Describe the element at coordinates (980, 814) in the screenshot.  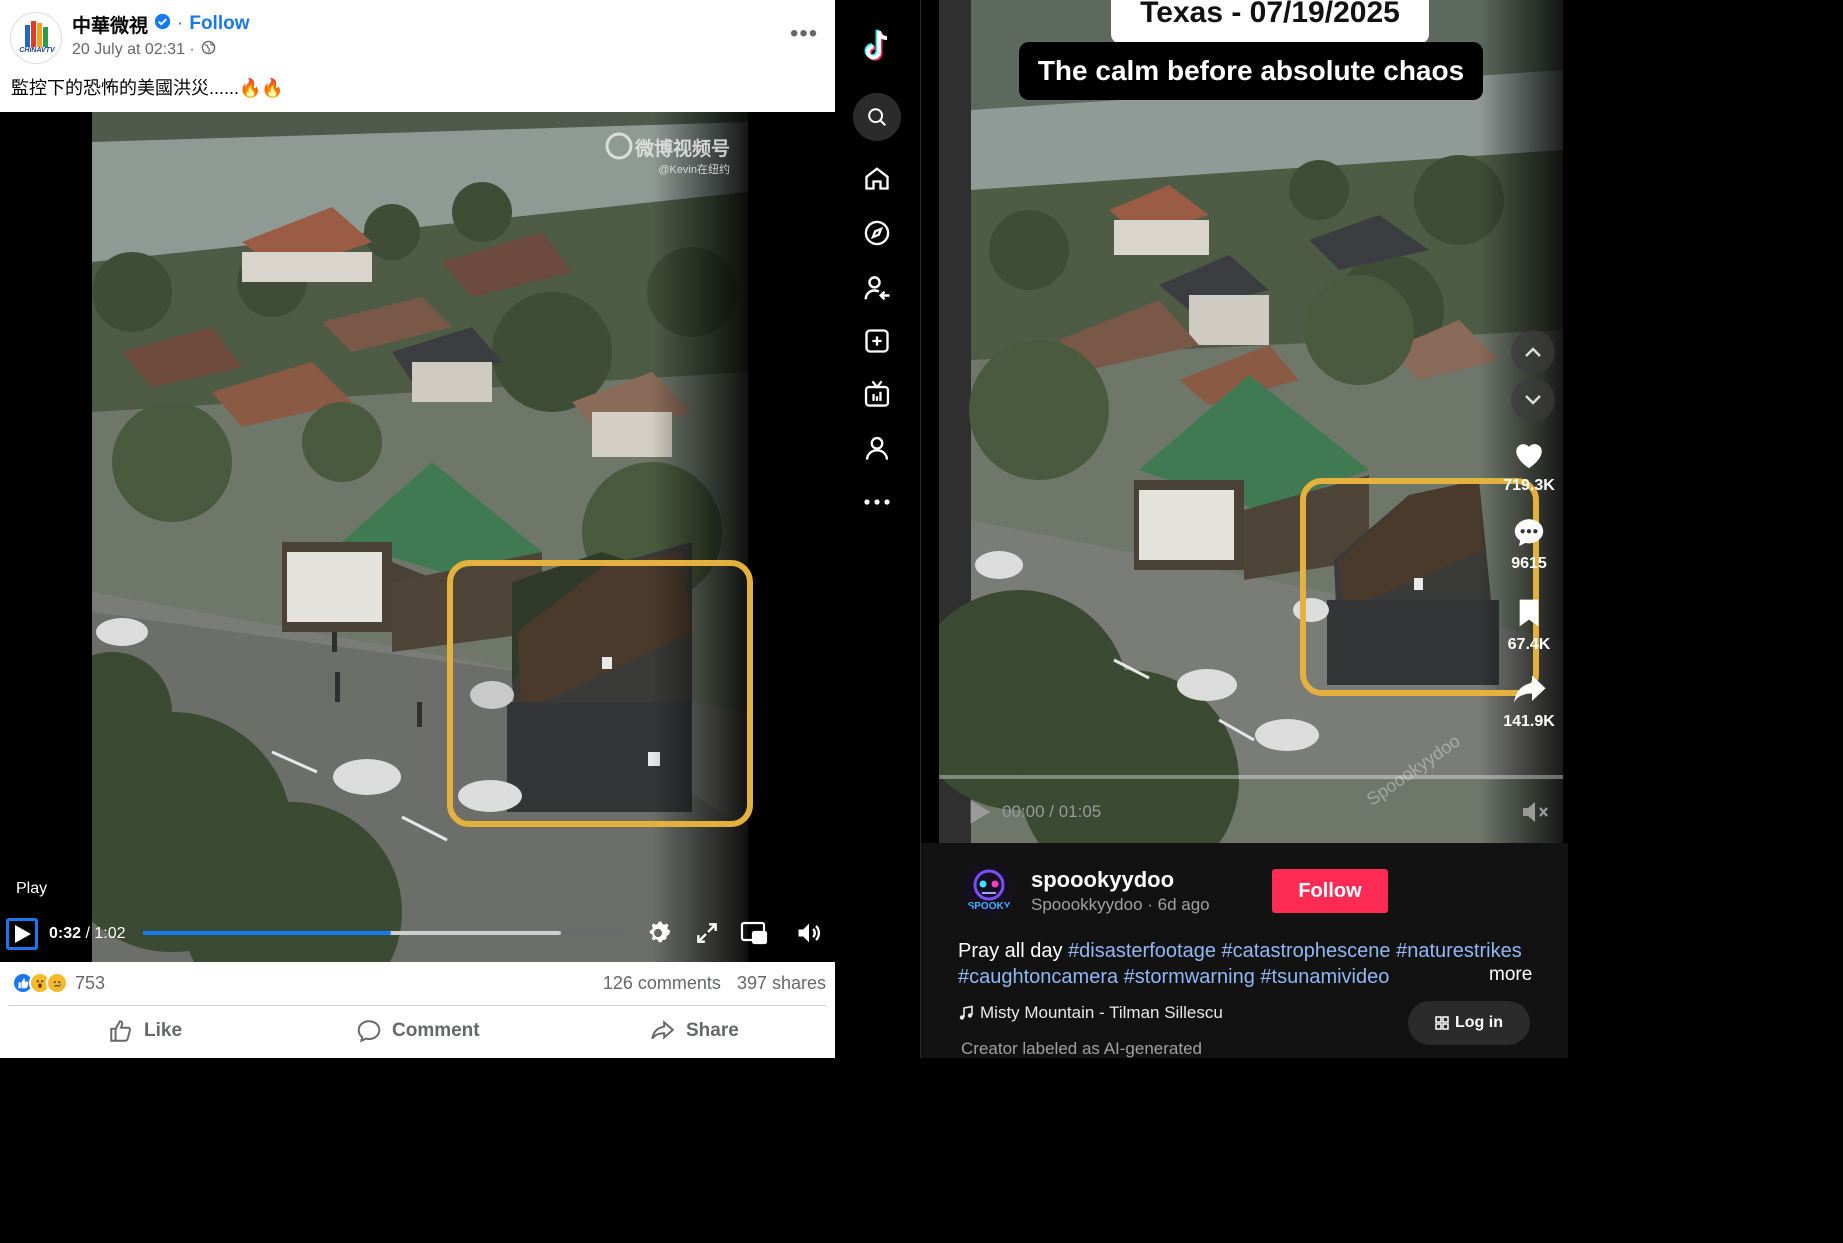
I see `play-icon` at that location.